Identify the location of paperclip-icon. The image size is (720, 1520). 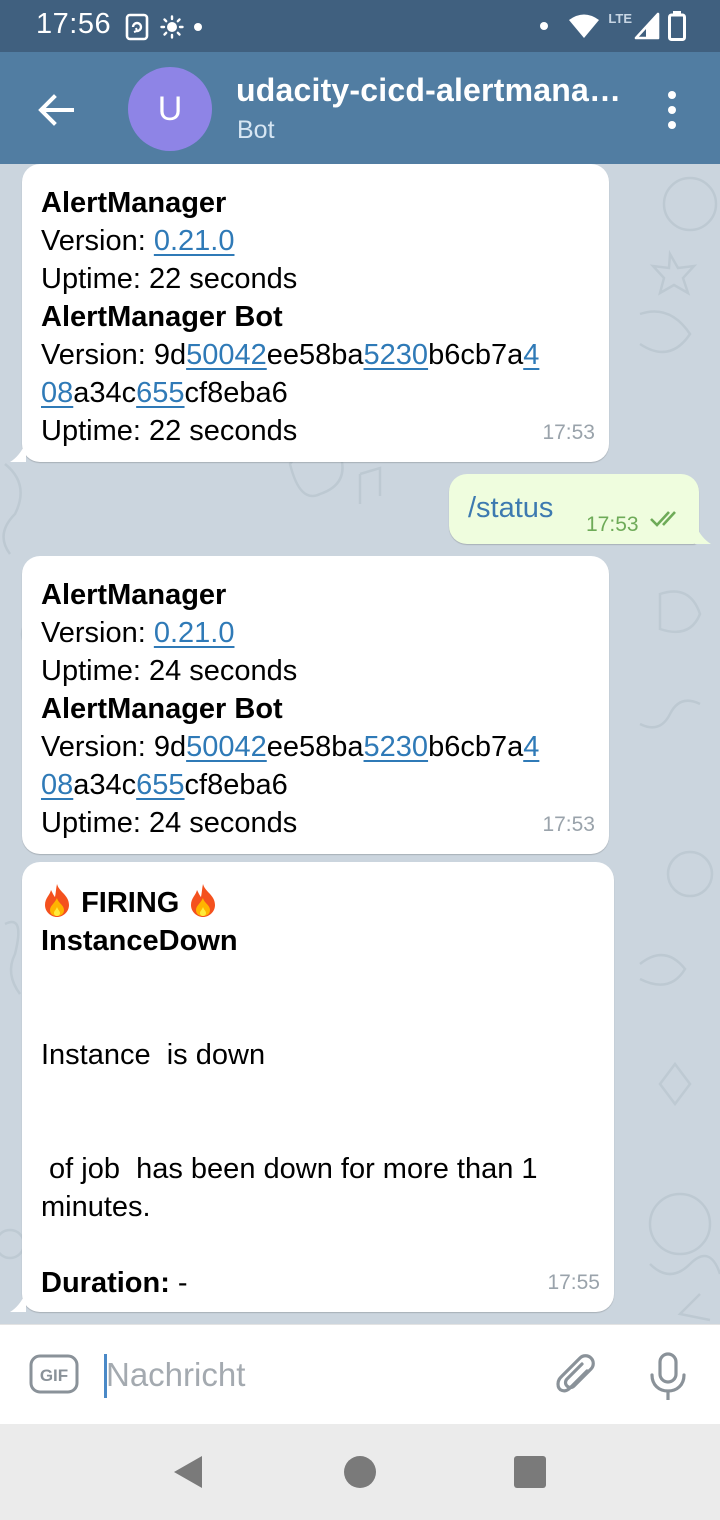
(576, 1375).